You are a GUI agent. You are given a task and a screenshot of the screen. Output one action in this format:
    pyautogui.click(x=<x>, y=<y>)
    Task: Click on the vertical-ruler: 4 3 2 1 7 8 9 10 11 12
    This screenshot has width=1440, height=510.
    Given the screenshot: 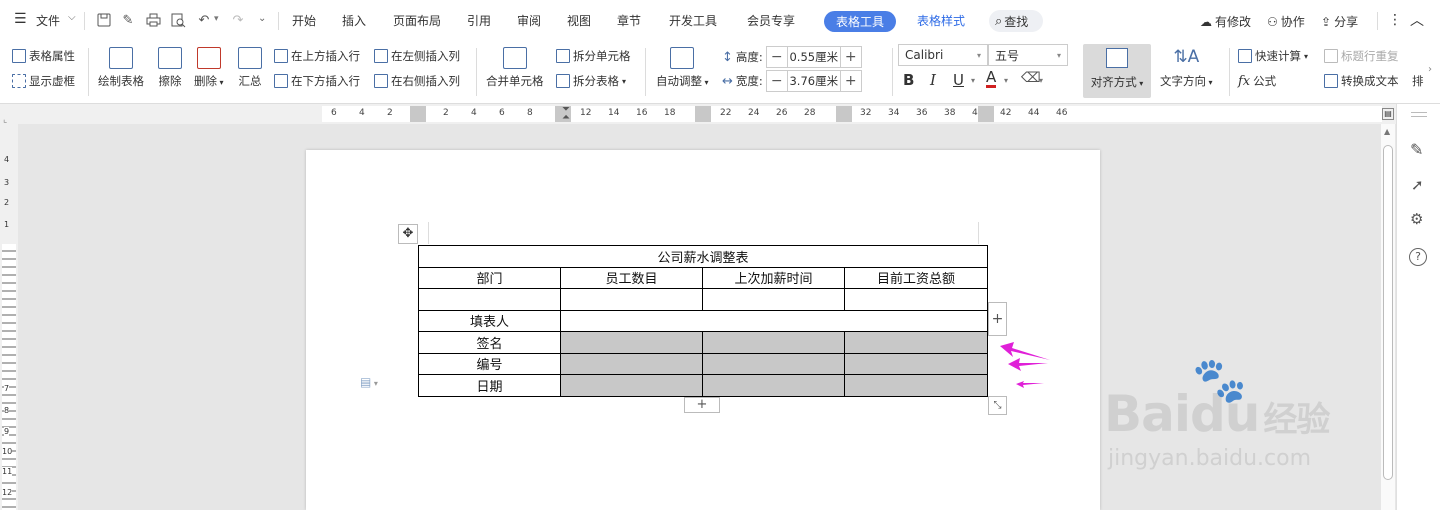 What is the action you would take?
    pyautogui.click(x=9, y=317)
    